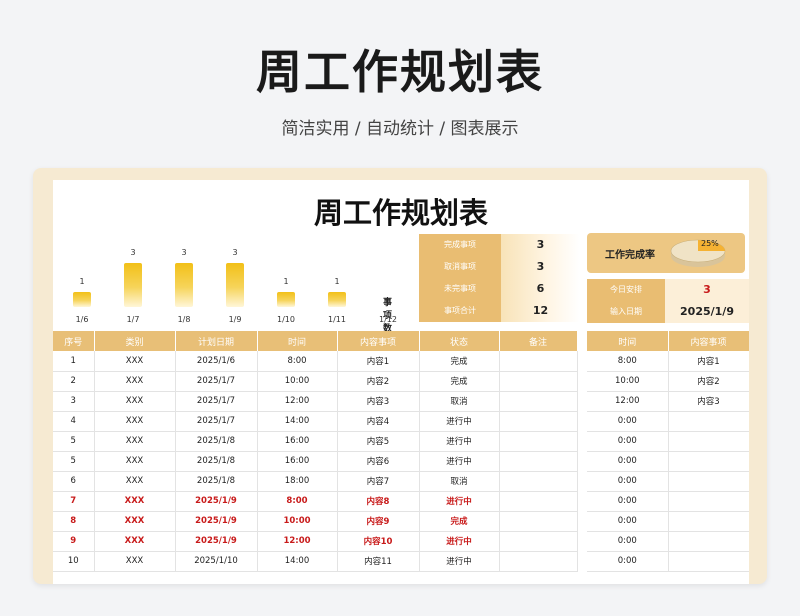 Image resolution: width=800 pixels, height=616 pixels. I want to click on table-cell: 内容7, so click(378, 481).